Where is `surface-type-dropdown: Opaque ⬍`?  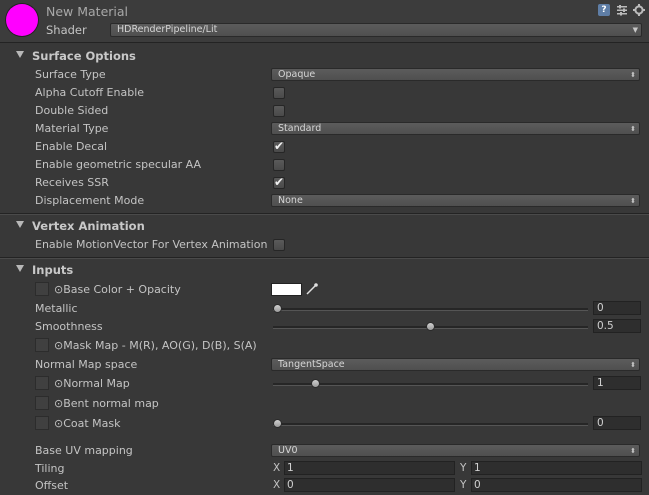 surface-type-dropdown: Opaque ⬍ is located at coordinates (455, 74).